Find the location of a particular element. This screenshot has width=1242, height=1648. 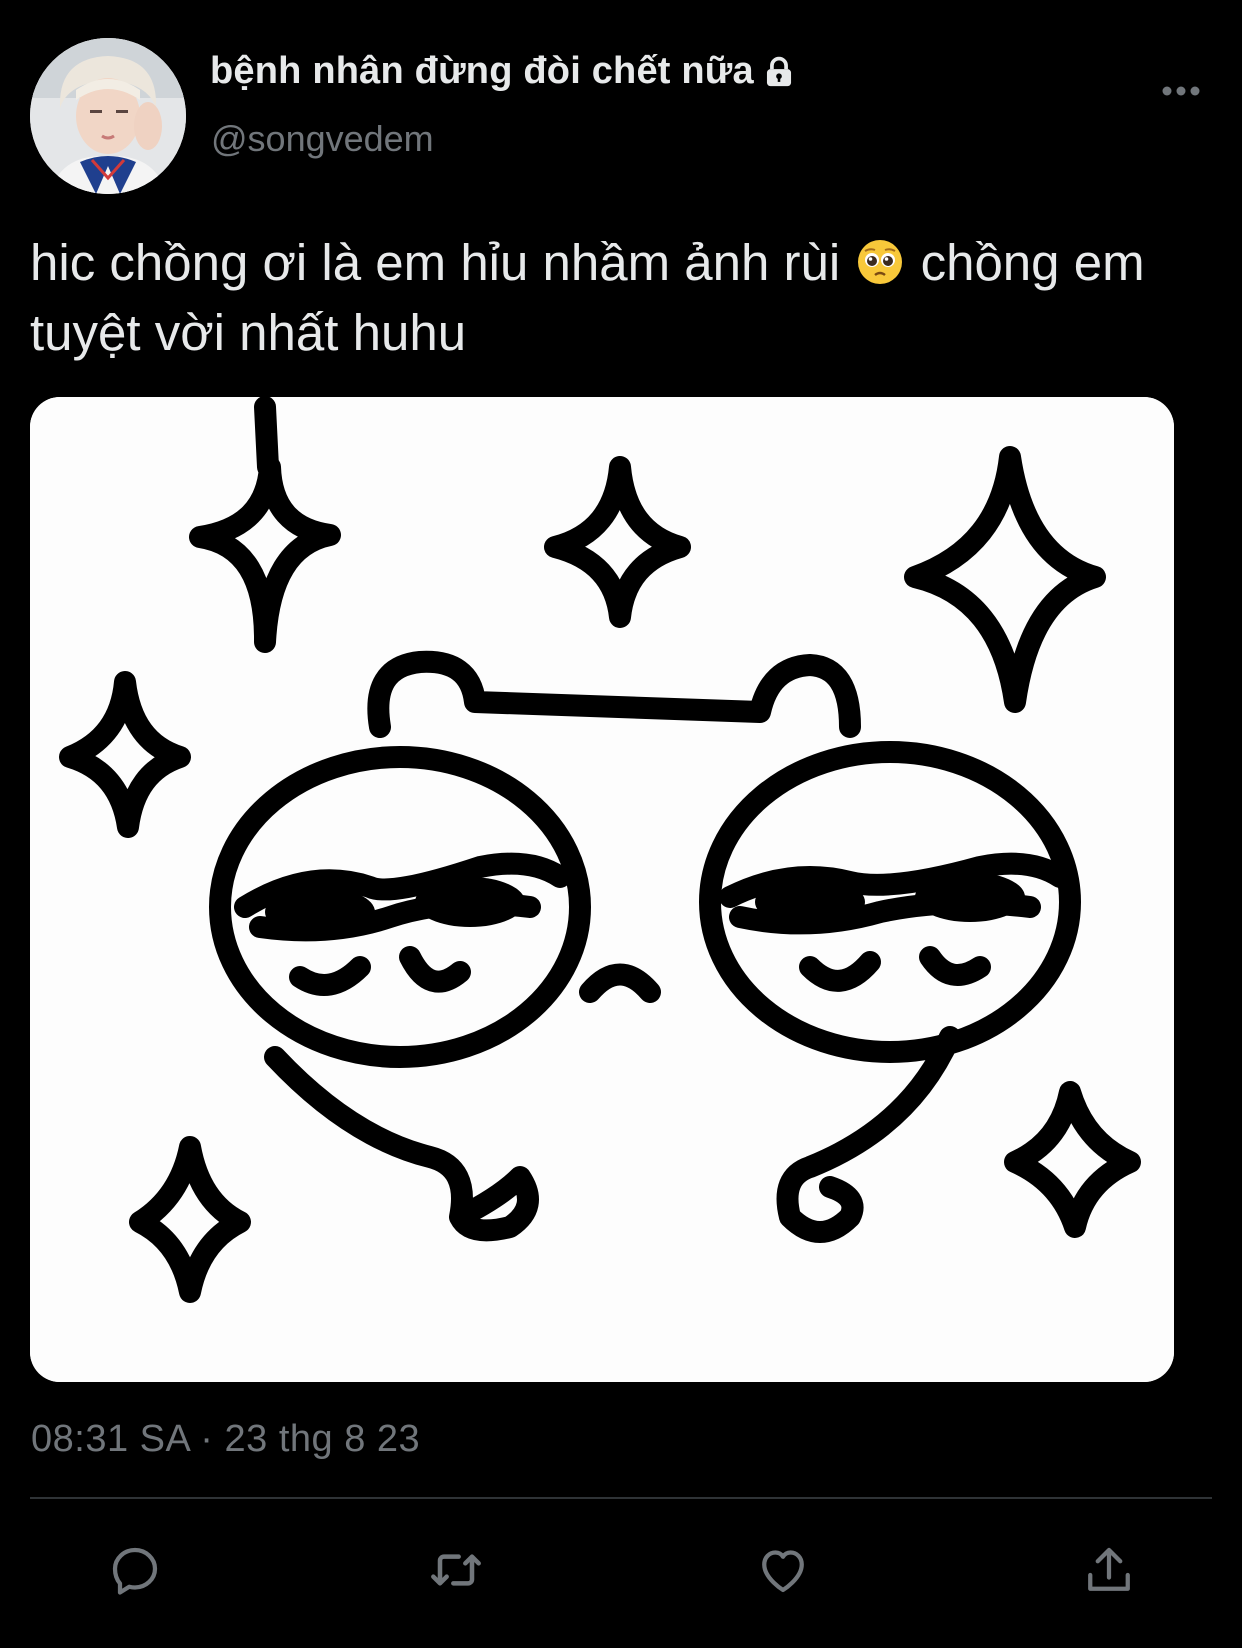

heart-icon is located at coordinates (783, 1571).